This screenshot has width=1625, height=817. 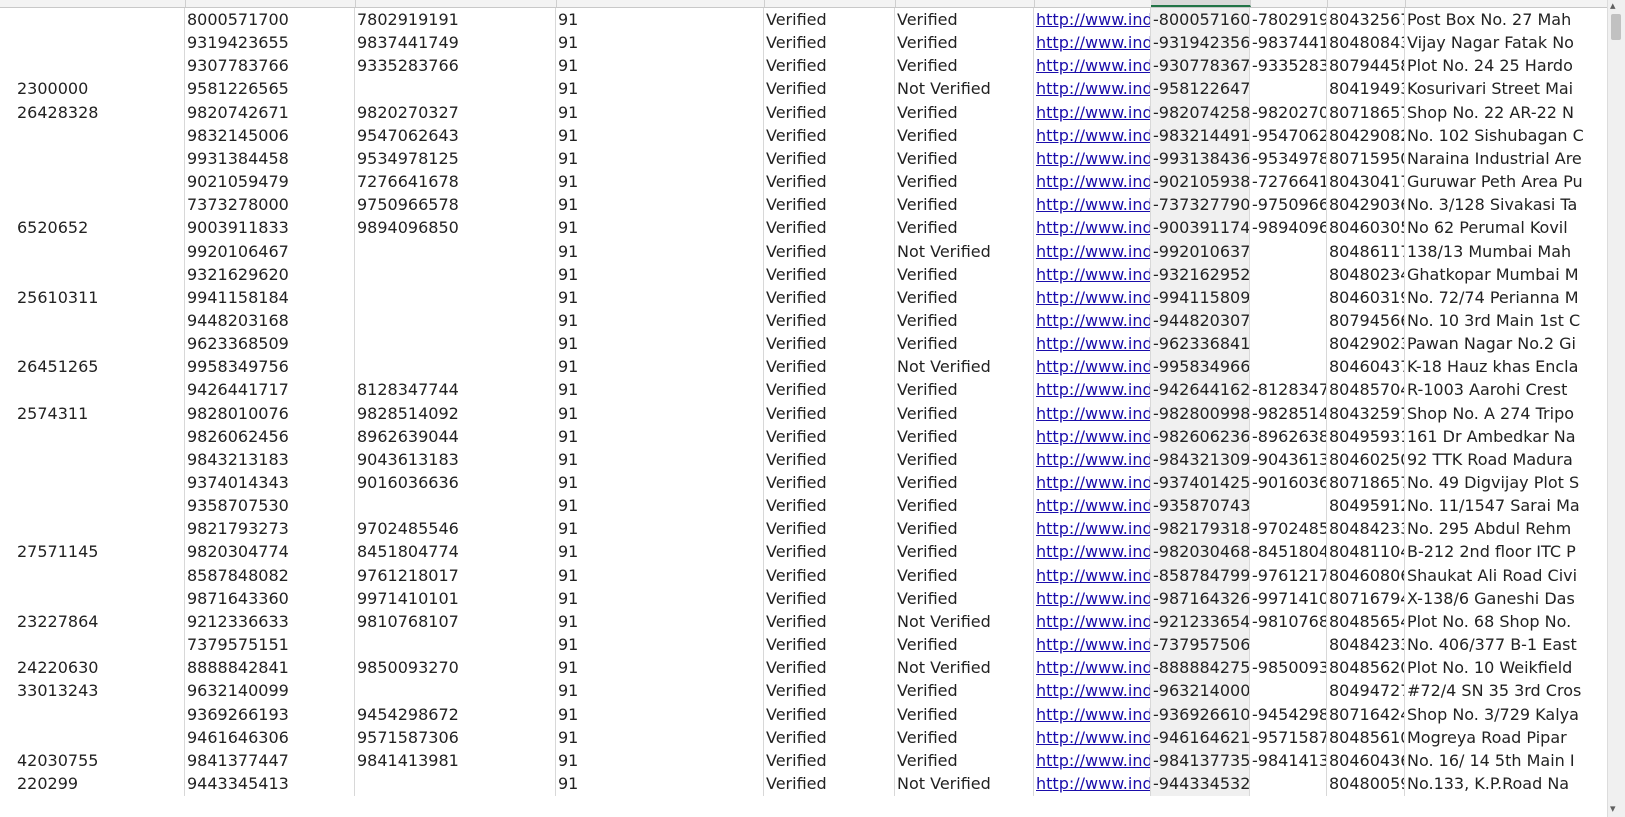 I want to click on cell-h: -9871643269, so click(x=1200, y=598).